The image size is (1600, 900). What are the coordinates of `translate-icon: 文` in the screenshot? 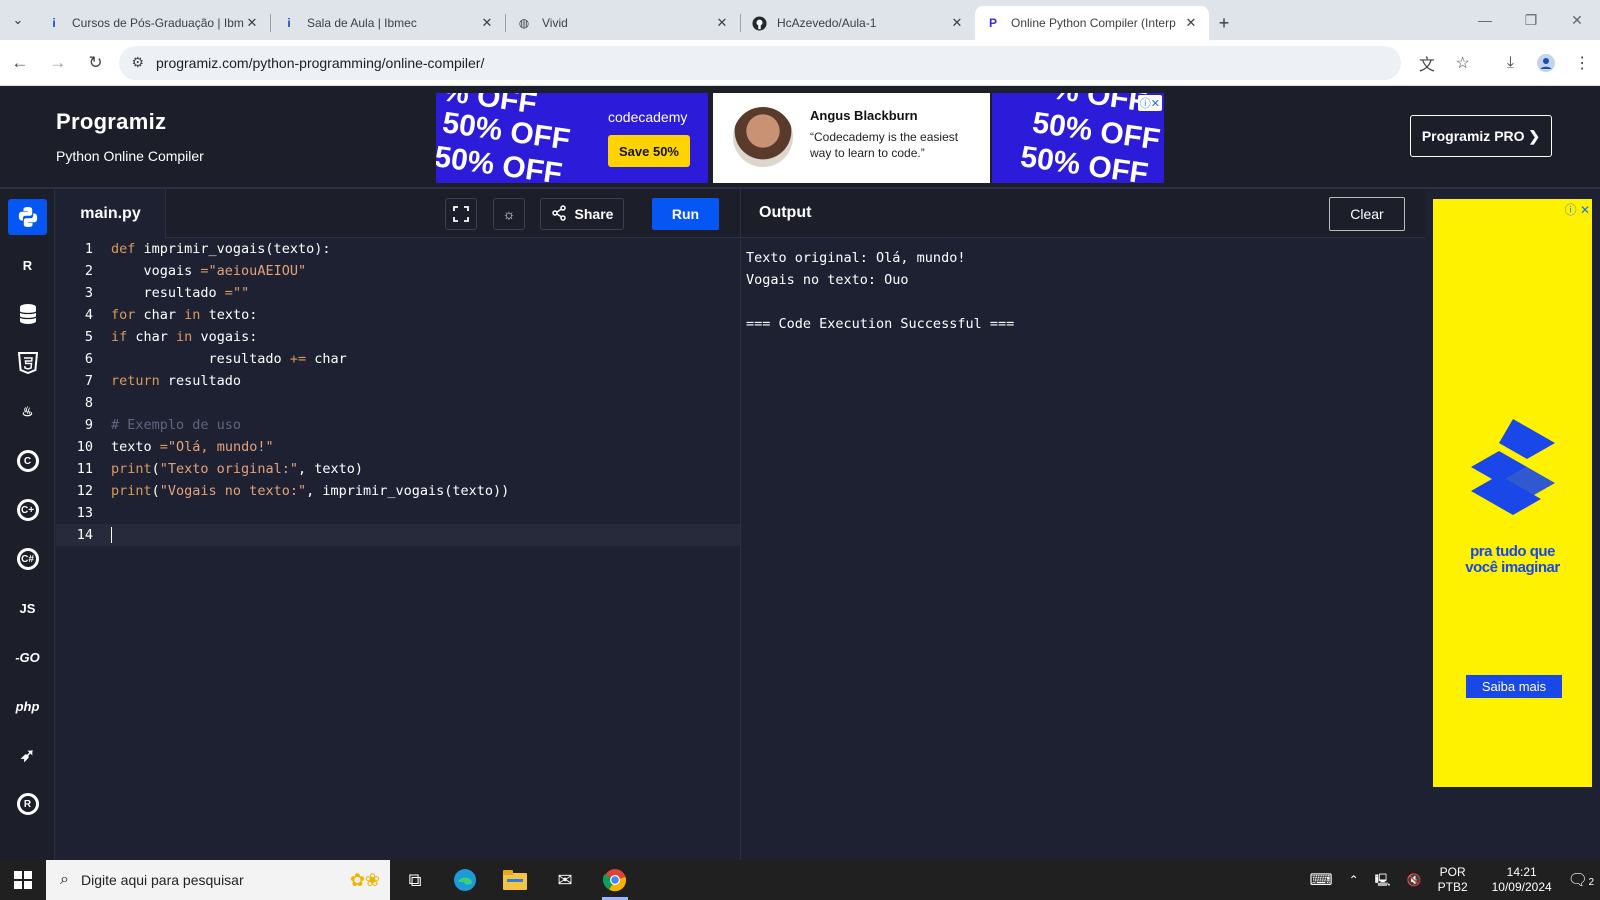 It's located at (1427, 63).